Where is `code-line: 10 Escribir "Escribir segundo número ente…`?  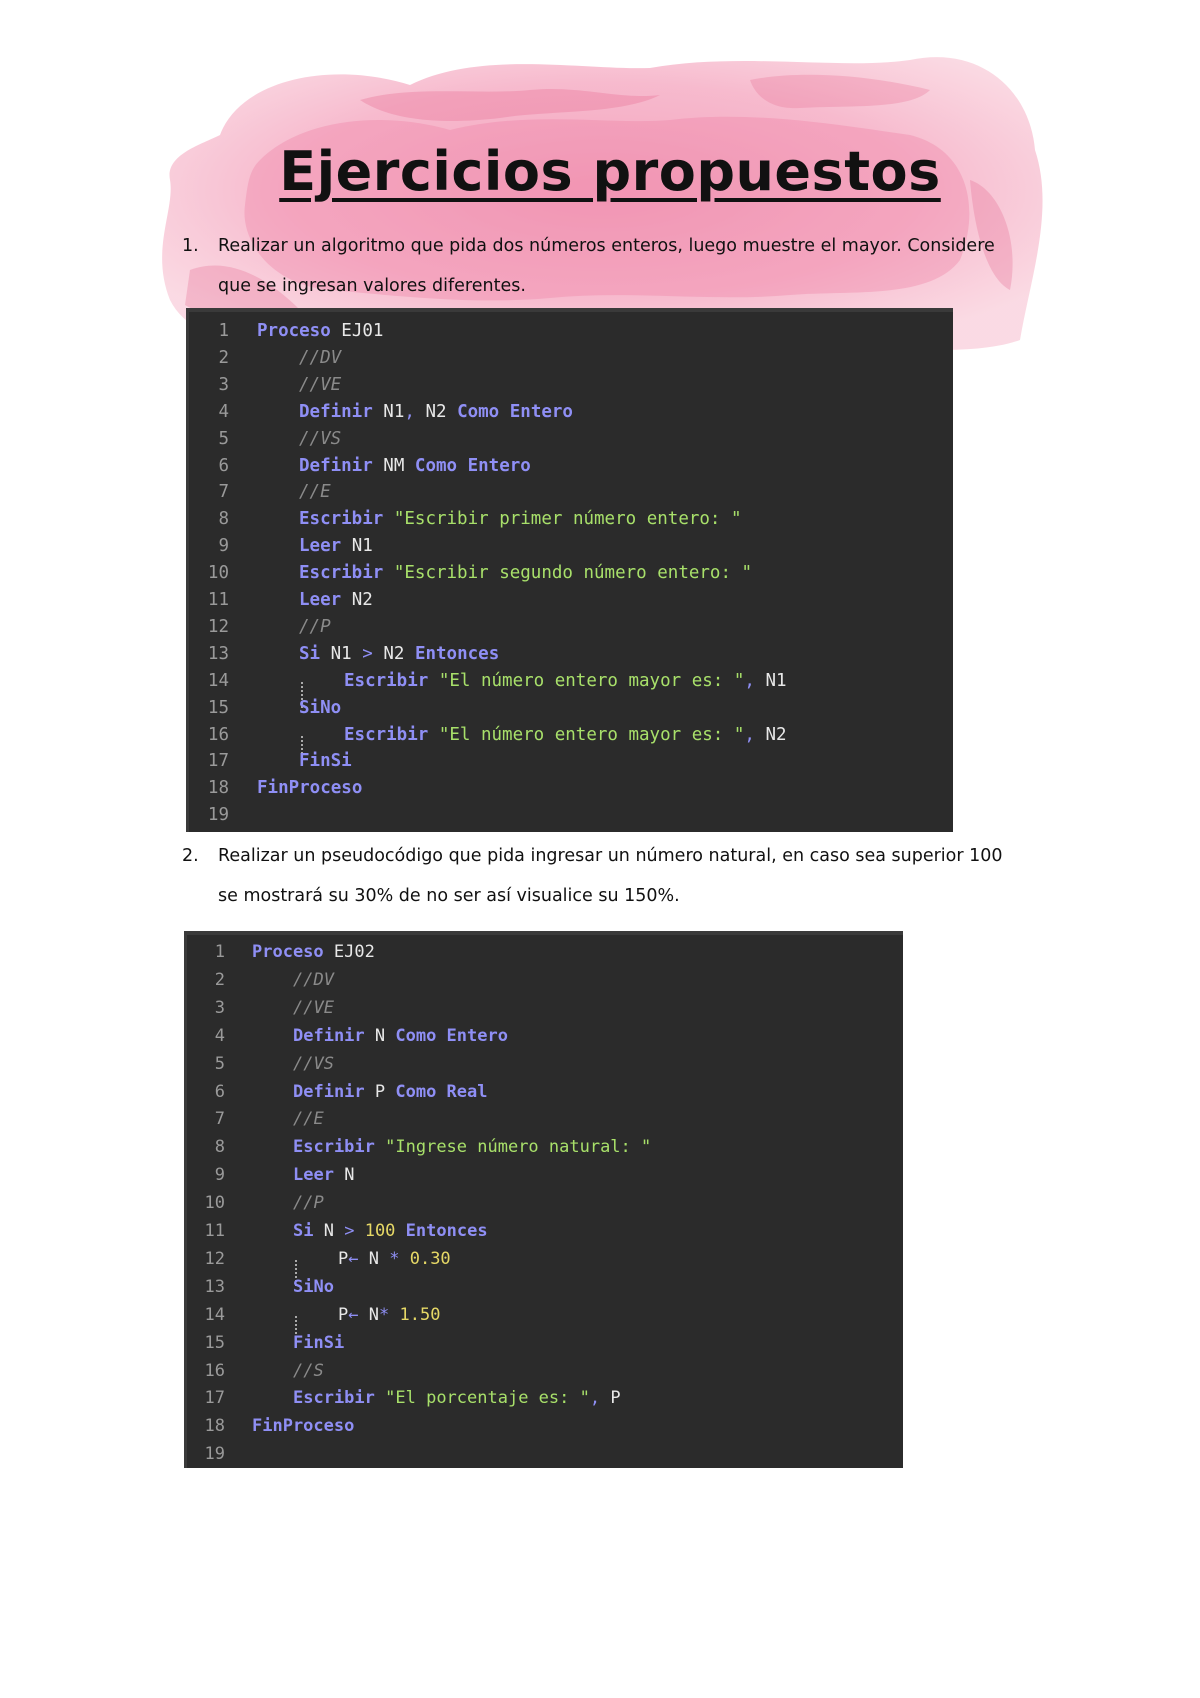
code-line: 10 Escribir "Escribir segundo número ente… is located at coordinates (571, 573).